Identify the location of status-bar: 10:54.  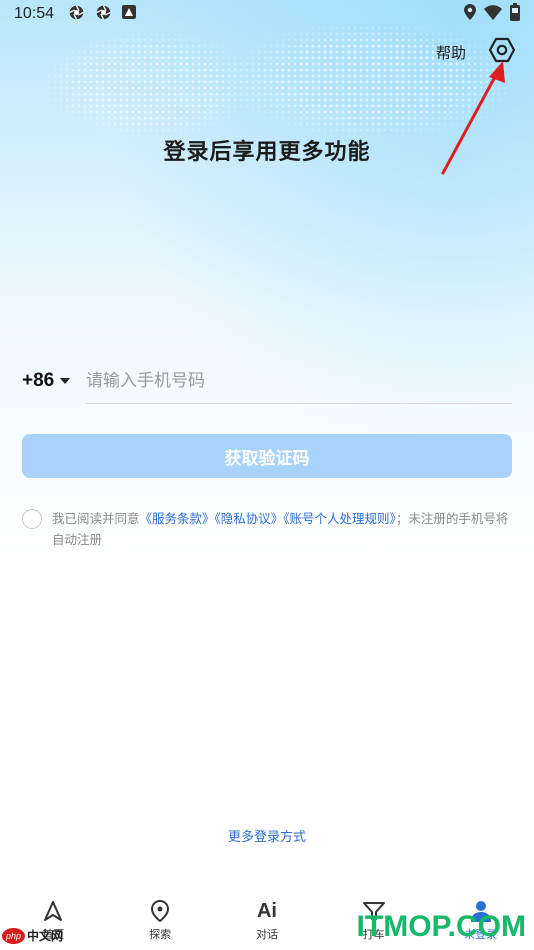
(267, 14).